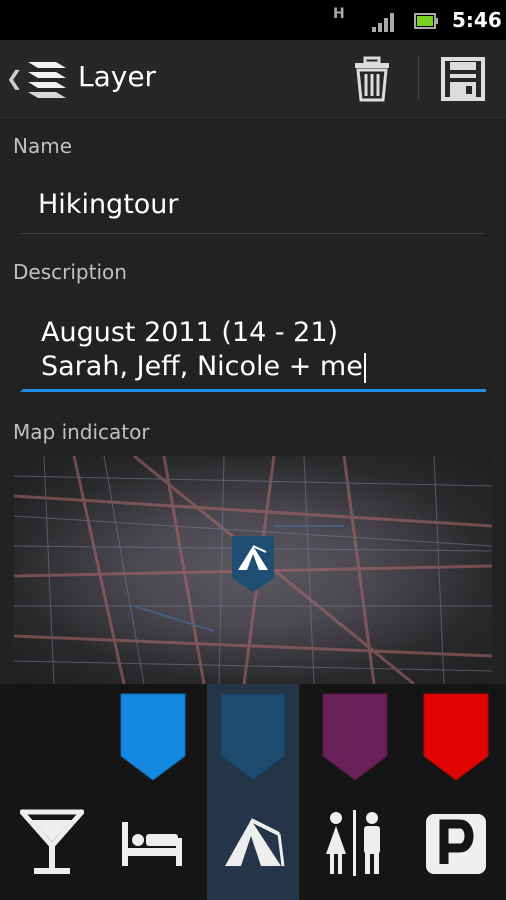 The height and width of the screenshot is (900, 506). Describe the element at coordinates (354, 843) in the screenshot. I see `restroom-icon` at that location.